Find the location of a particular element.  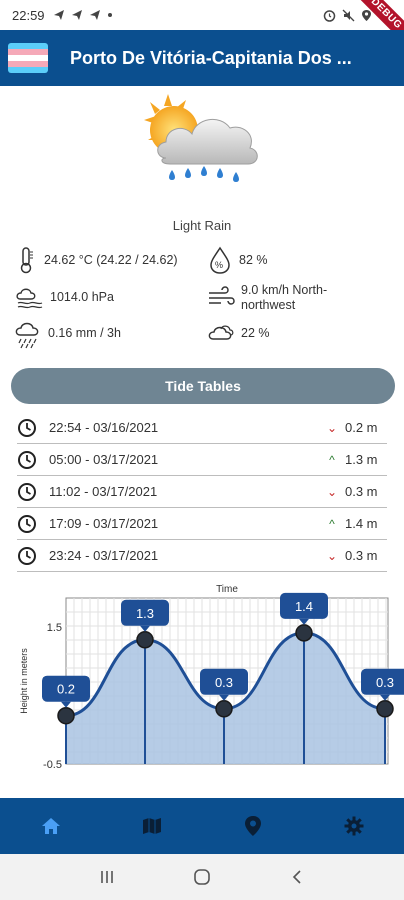

wind-value: 9.0 km/h North-northwest is located at coordinates (284, 297).